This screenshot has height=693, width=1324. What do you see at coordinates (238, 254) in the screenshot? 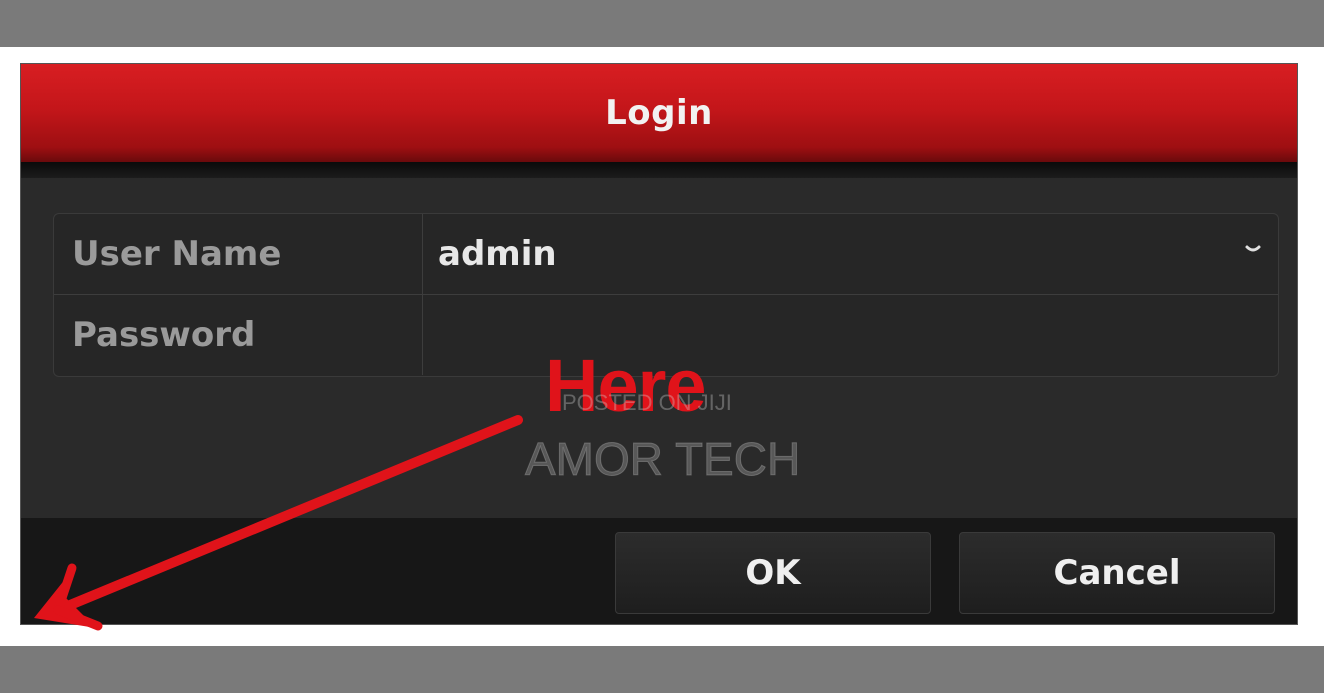
I see `username-label: User Name` at bounding box center [238, 254].